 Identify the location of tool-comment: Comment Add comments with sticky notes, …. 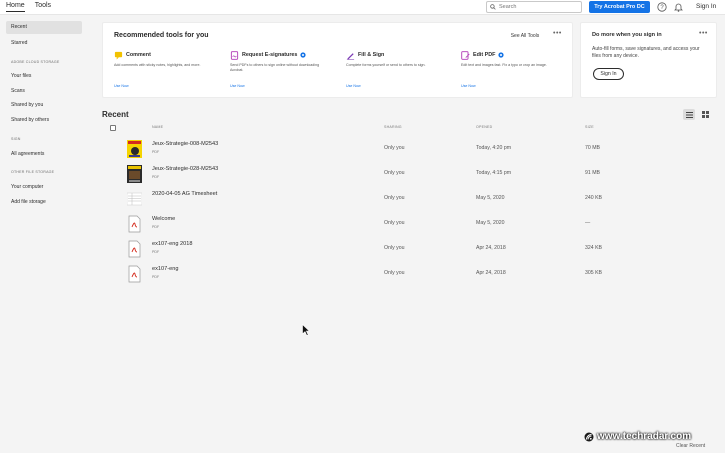
(164, 69).